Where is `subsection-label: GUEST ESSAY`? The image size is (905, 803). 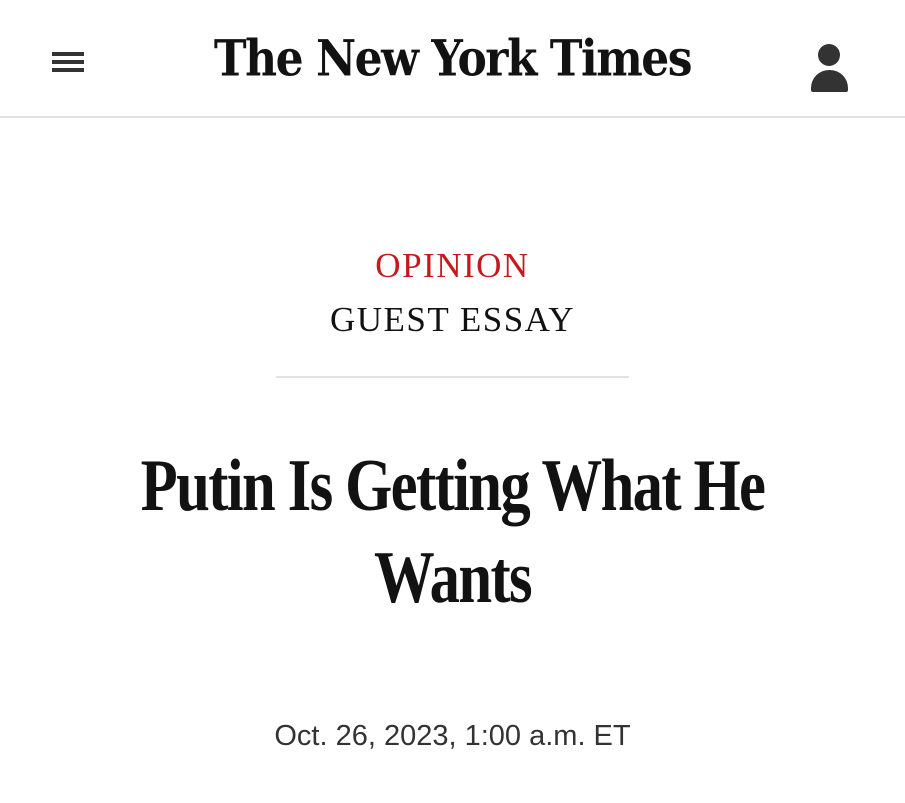
subsection-label: GUEST ESSAY is located at coordinates (452, 319).